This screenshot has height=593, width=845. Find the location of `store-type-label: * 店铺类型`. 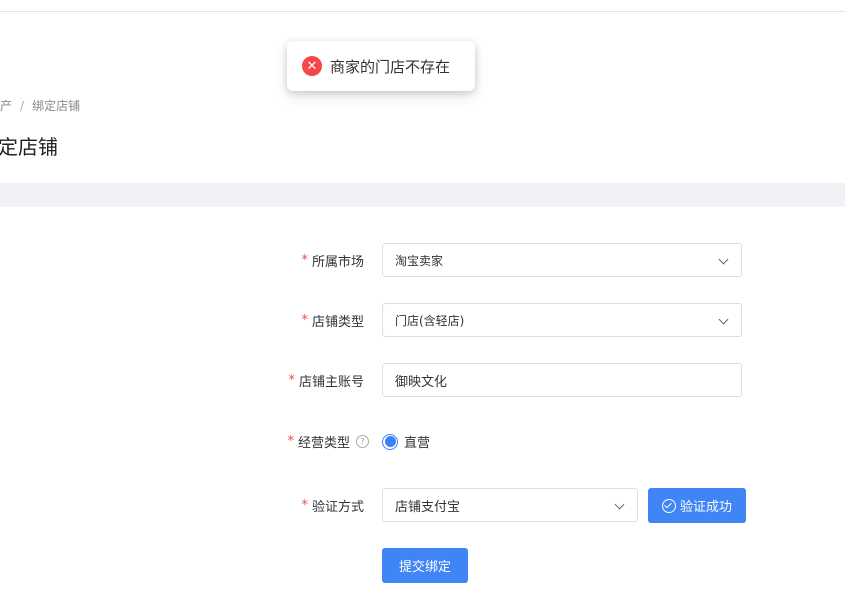

store-type-label: * 店铺类型 is located at coordinates (332, 320).